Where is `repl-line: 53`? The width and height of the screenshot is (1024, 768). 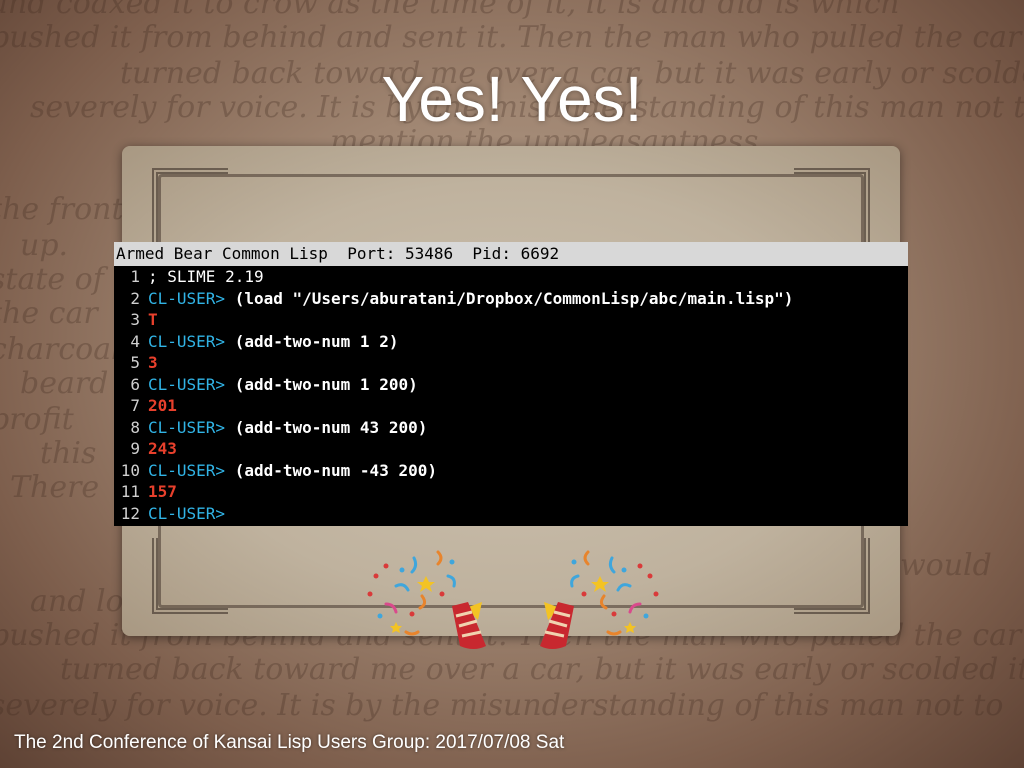 repl-line: 53 is located at coordinates (511, 363).